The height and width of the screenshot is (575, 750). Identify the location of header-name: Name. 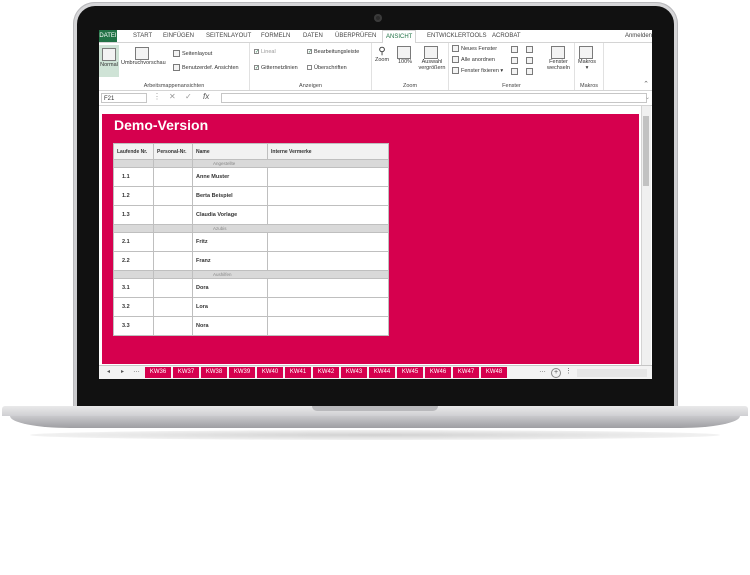
(230, 151).